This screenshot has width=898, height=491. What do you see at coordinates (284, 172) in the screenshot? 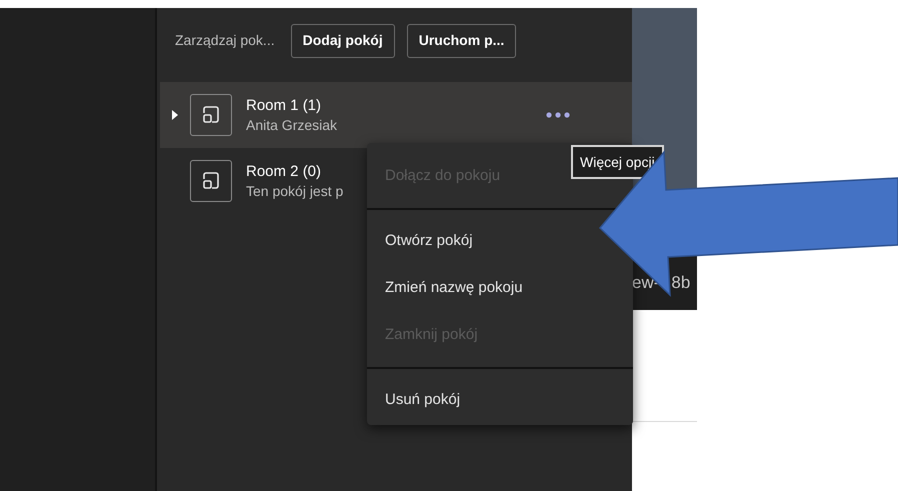
I see `room-title: Room 2 (0)` at bounding box center [284, 172].